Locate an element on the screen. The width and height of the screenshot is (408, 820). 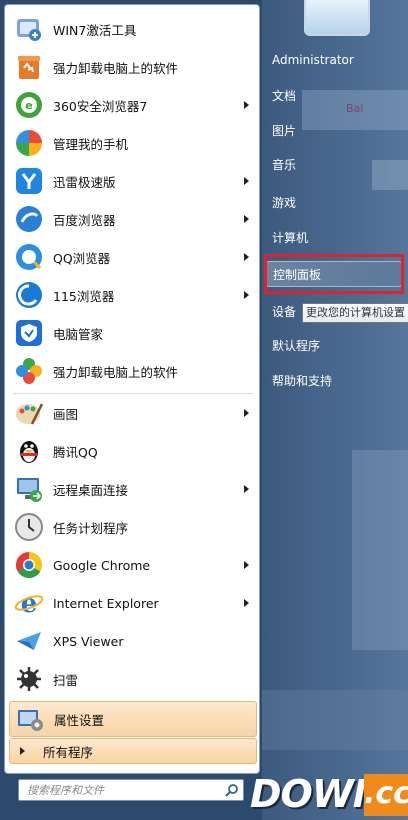
program-label: 115浏览器 is located at coordinates (84, 296).